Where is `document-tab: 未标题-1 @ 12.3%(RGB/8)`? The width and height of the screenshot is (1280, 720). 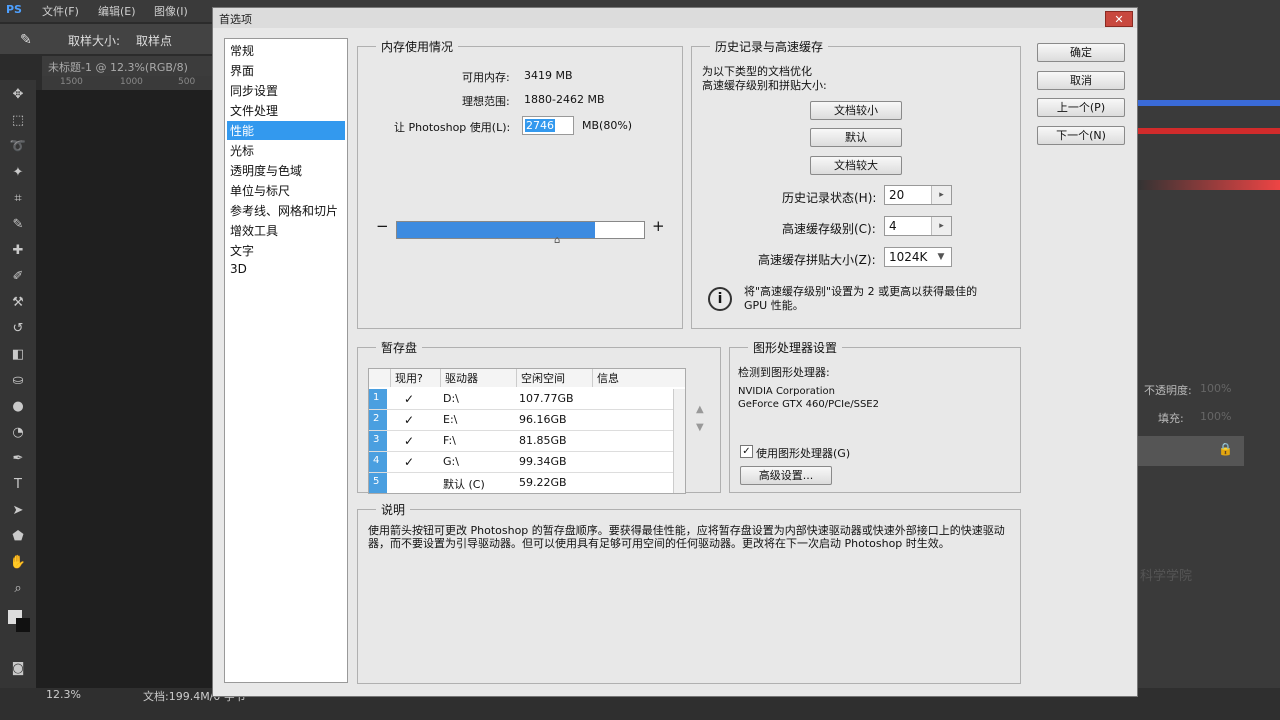 document-tab: 未标题-1 @ 12.3%(RGB/8) is located at coordinates (137, 66).